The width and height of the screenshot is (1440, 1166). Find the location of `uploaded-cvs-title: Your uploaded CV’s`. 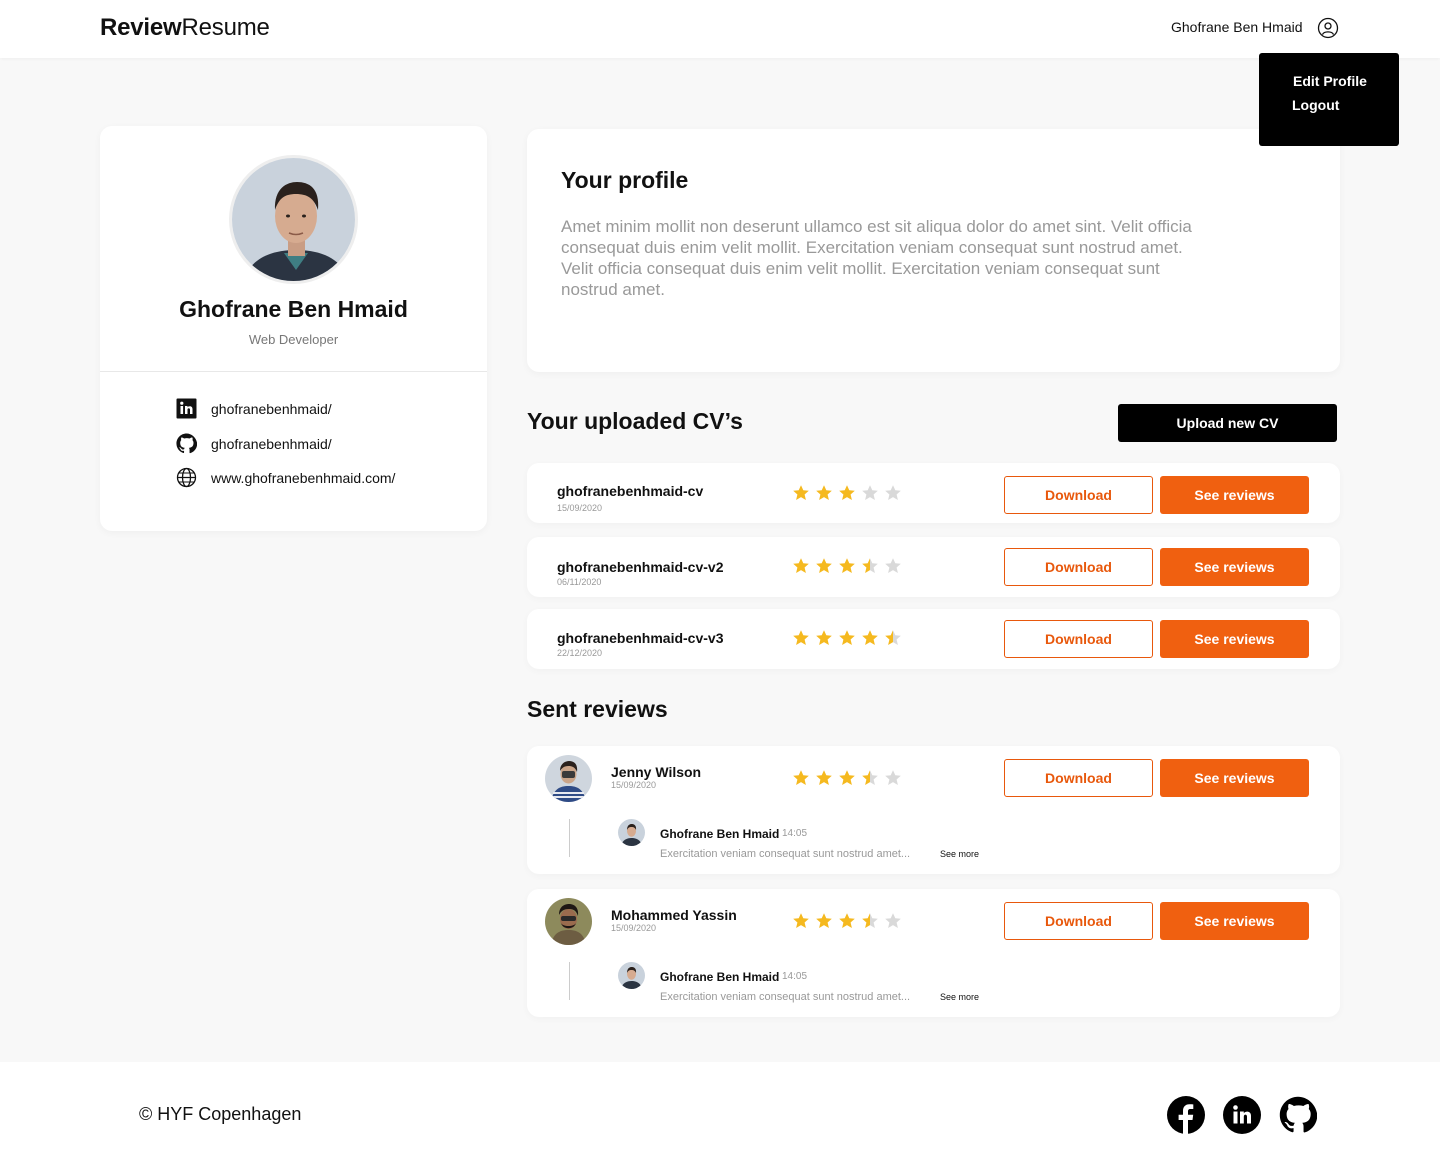

uploaded-cvs-title: Your uploaded CV’s is located at coordinates (635, 421).